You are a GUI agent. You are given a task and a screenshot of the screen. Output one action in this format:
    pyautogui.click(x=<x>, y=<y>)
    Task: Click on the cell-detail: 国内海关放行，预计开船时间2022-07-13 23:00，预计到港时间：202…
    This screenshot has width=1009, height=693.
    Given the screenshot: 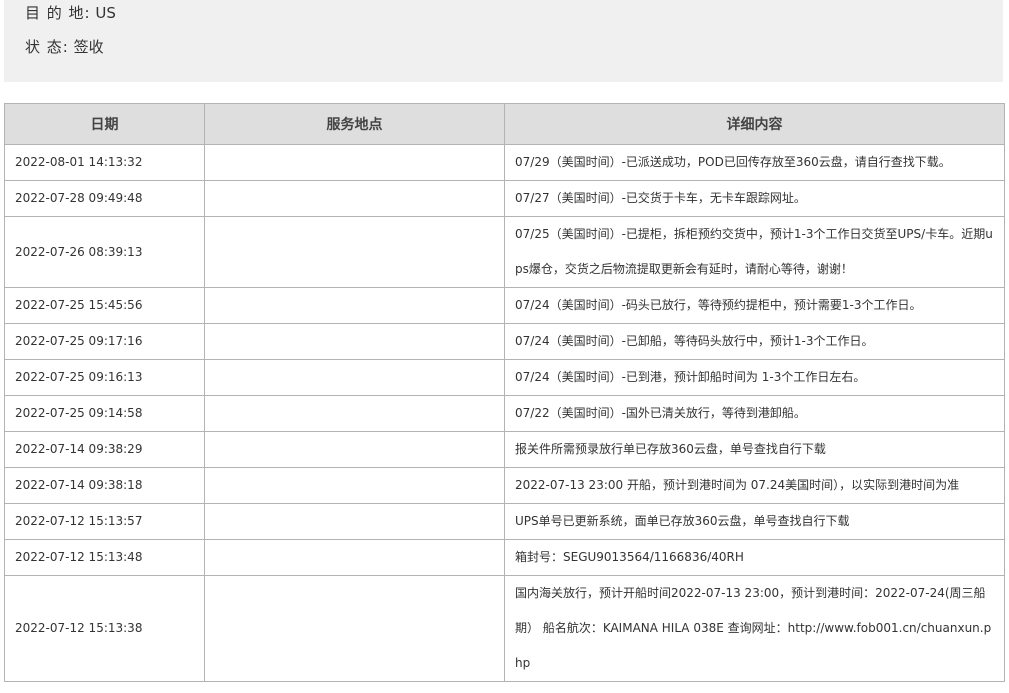 What is the action you would take?
    pyautogui.click(x=754, y=628)
    